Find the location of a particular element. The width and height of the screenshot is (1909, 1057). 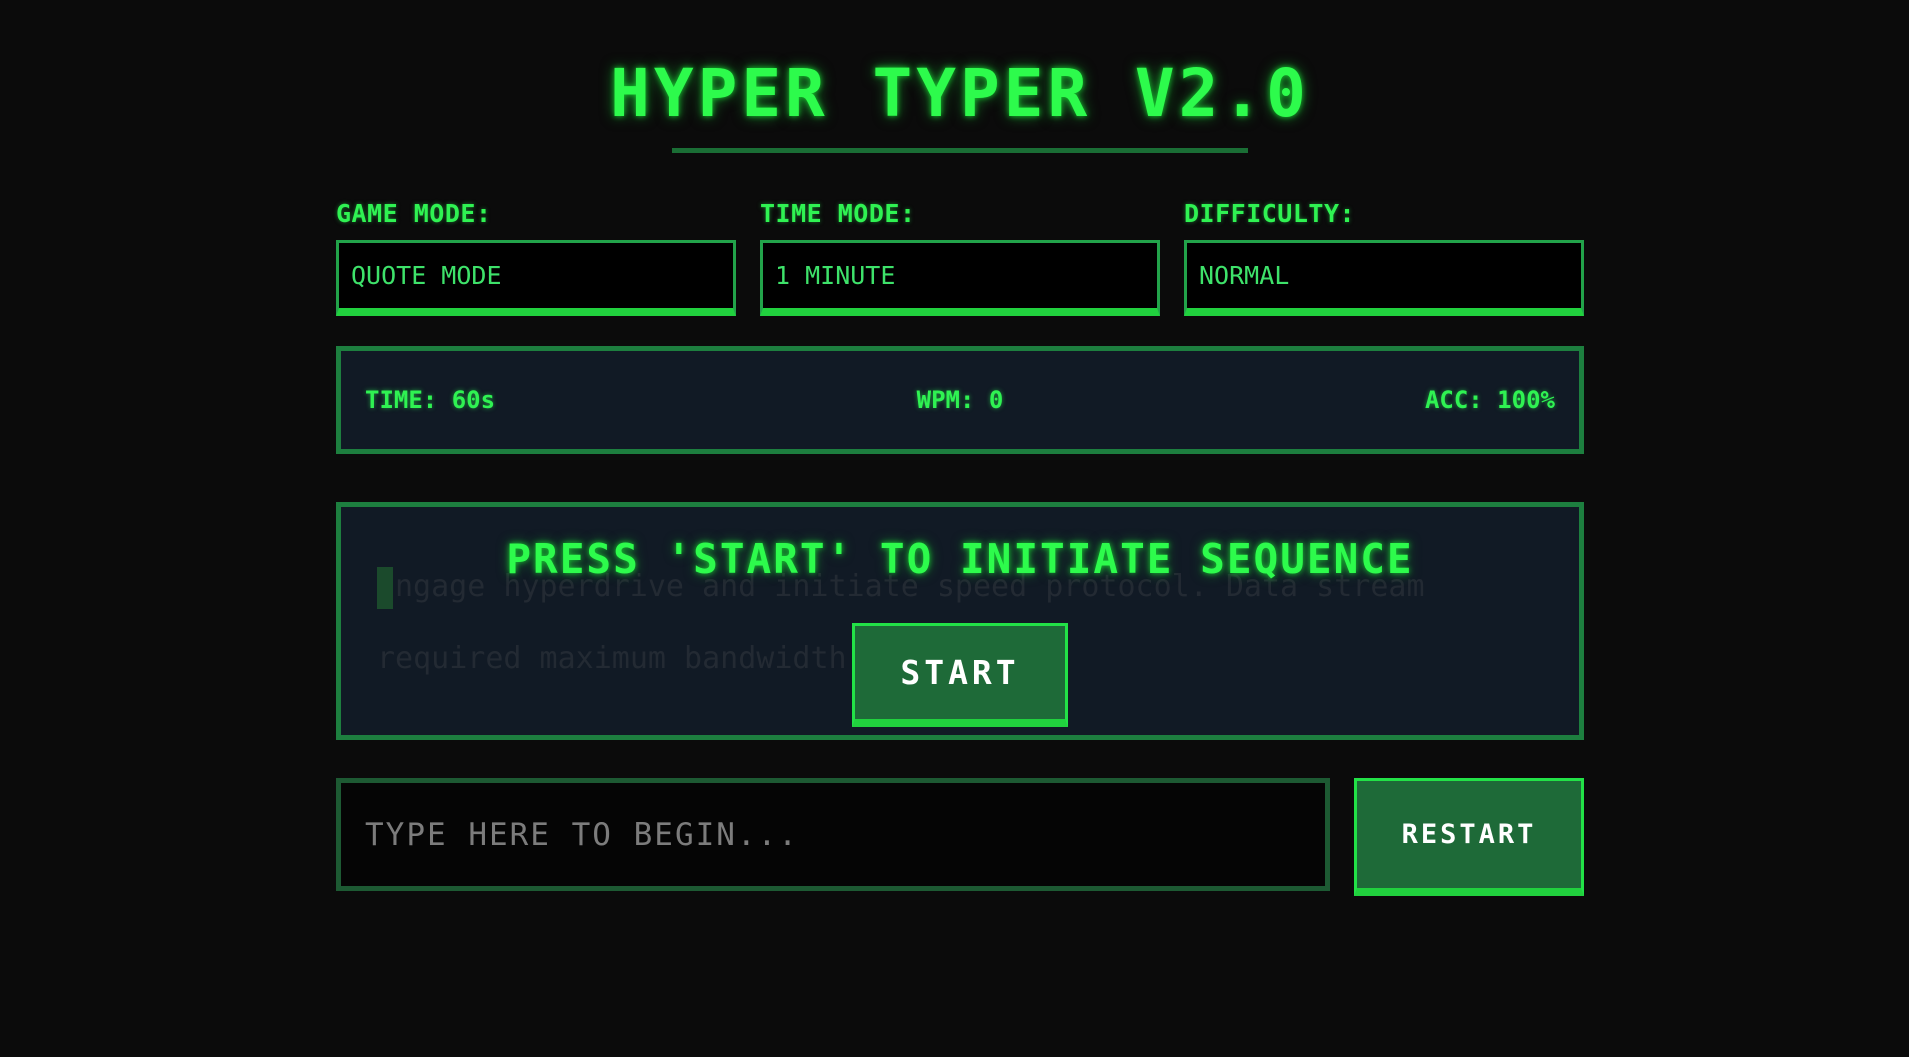

time-mode-label: TIME MODE: is located at coordinates (838, 213).